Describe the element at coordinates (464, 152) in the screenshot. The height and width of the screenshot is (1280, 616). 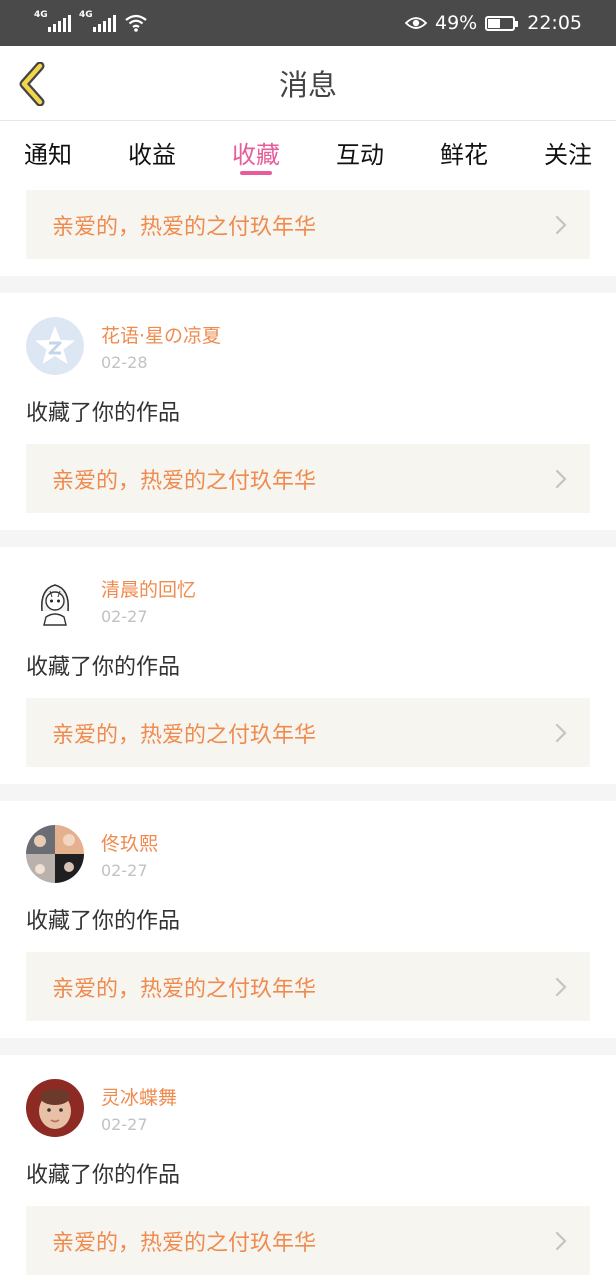
I see `tab-flowers: 鲜花` at that location.